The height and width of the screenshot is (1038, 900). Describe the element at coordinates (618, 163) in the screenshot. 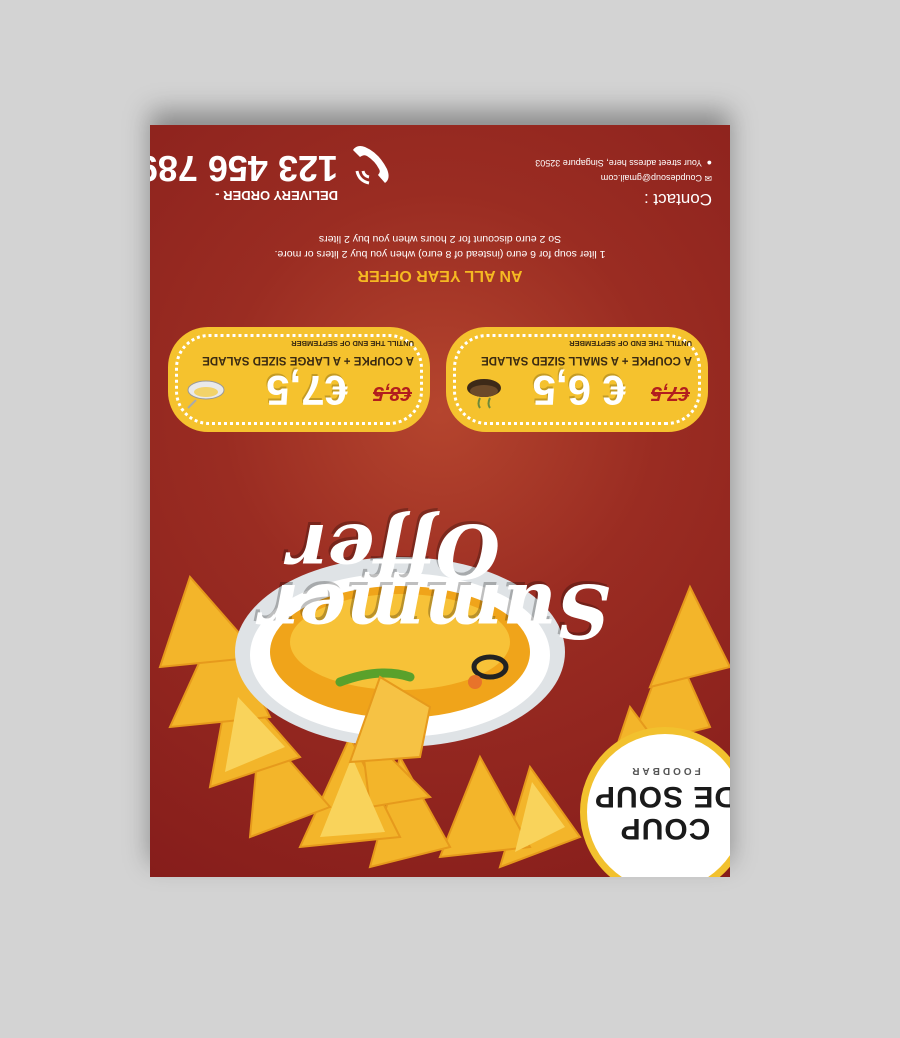

I see `contact-address-text: Your street adress here, Singapure 32503` at that location.